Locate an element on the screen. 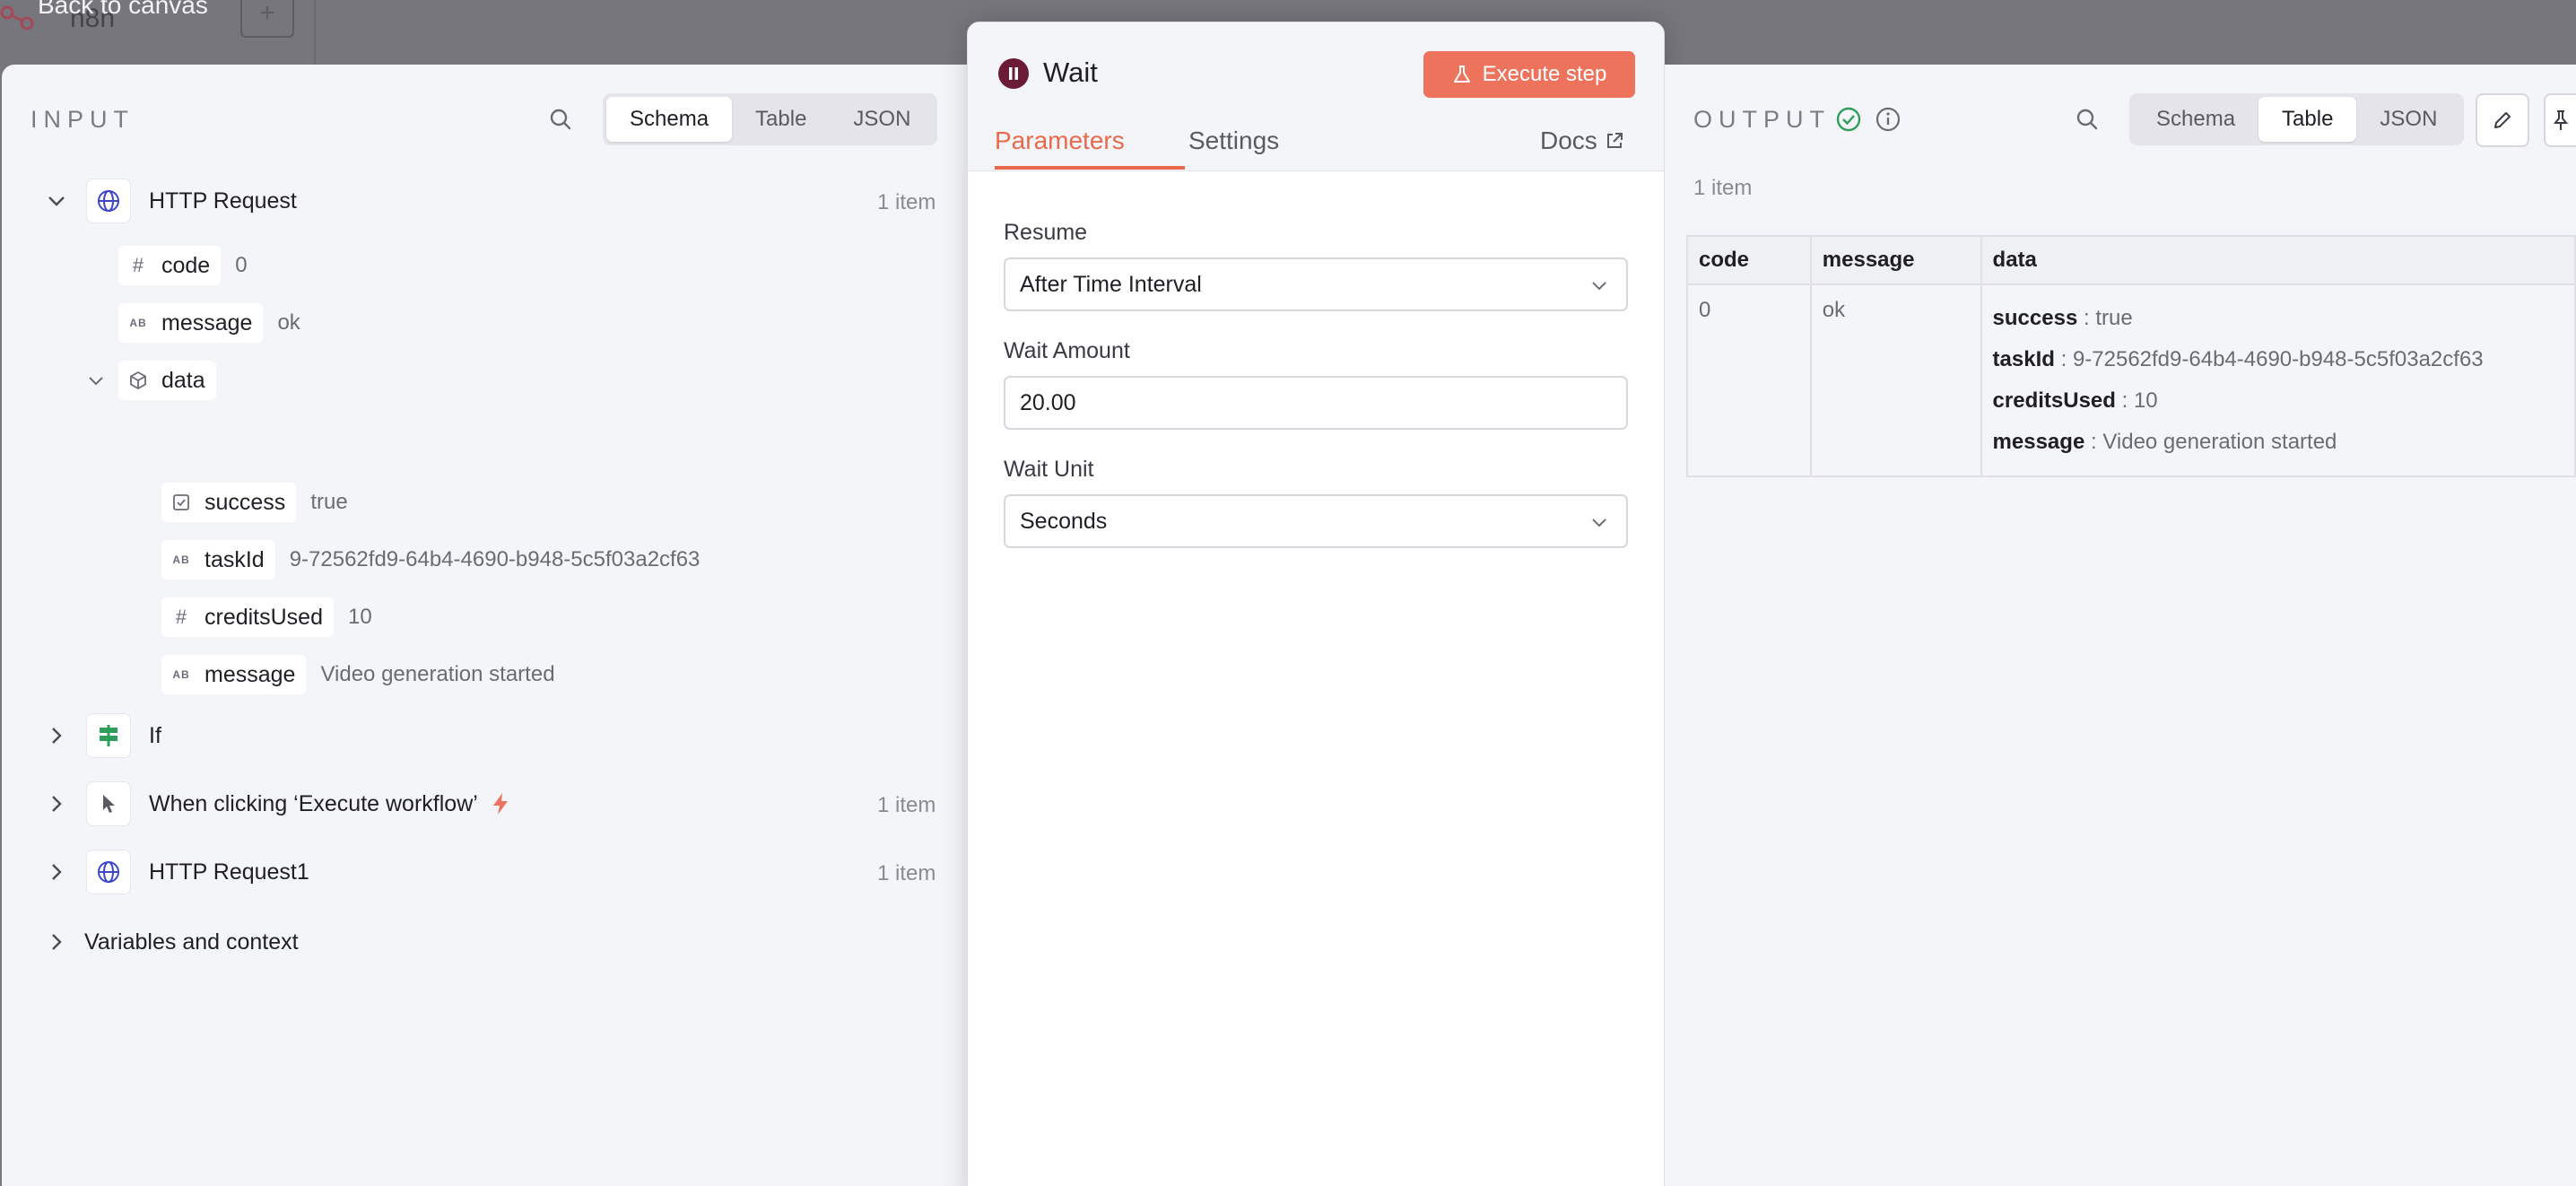  tab-docs: Docs is located at coordinates (1582, 140).